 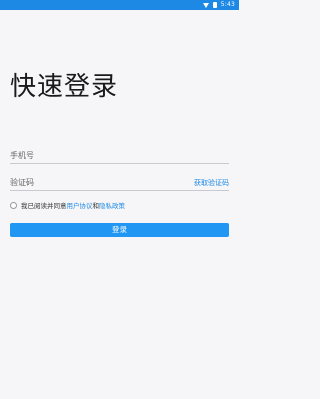 I want to click on phone-field, so click(x=119, y=156).